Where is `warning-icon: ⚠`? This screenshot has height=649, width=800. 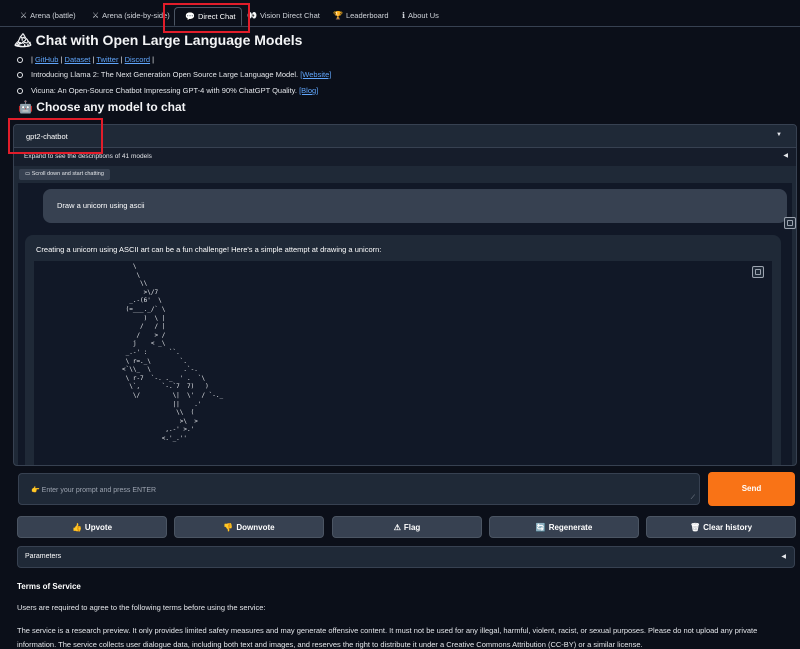 warning-icon: ⚠ is located at coordinates (397, 527).